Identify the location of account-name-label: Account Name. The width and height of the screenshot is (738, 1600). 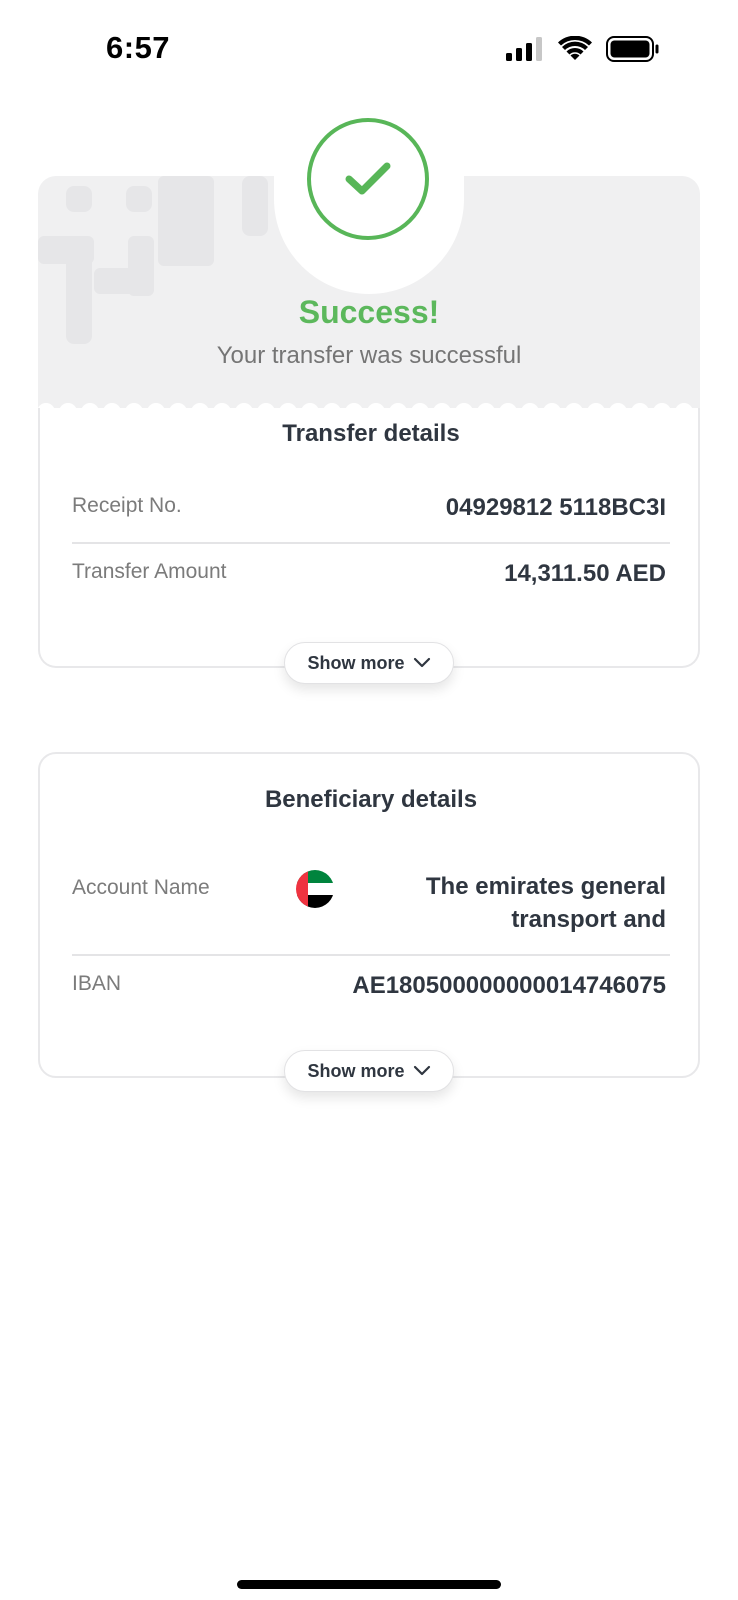
(141, 887).